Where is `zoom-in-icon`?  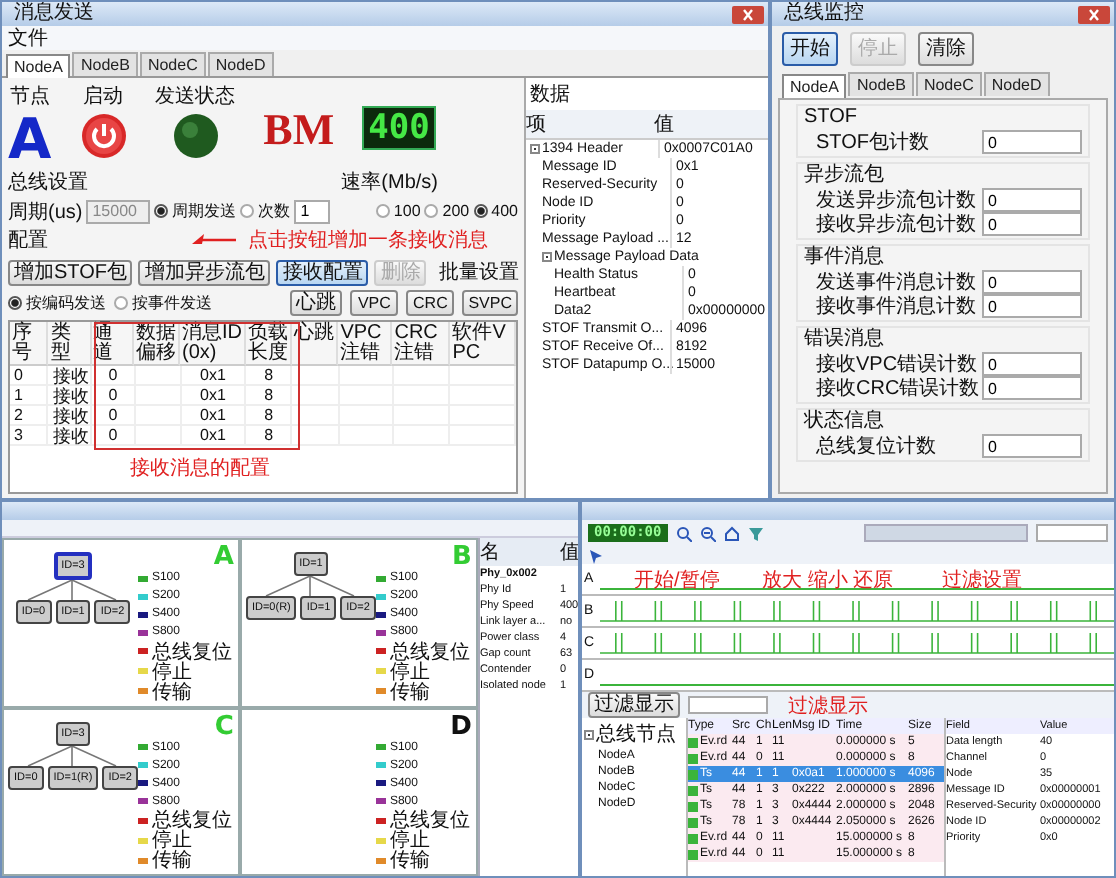 zoom-in-icon is located at coordinates (683, 533).